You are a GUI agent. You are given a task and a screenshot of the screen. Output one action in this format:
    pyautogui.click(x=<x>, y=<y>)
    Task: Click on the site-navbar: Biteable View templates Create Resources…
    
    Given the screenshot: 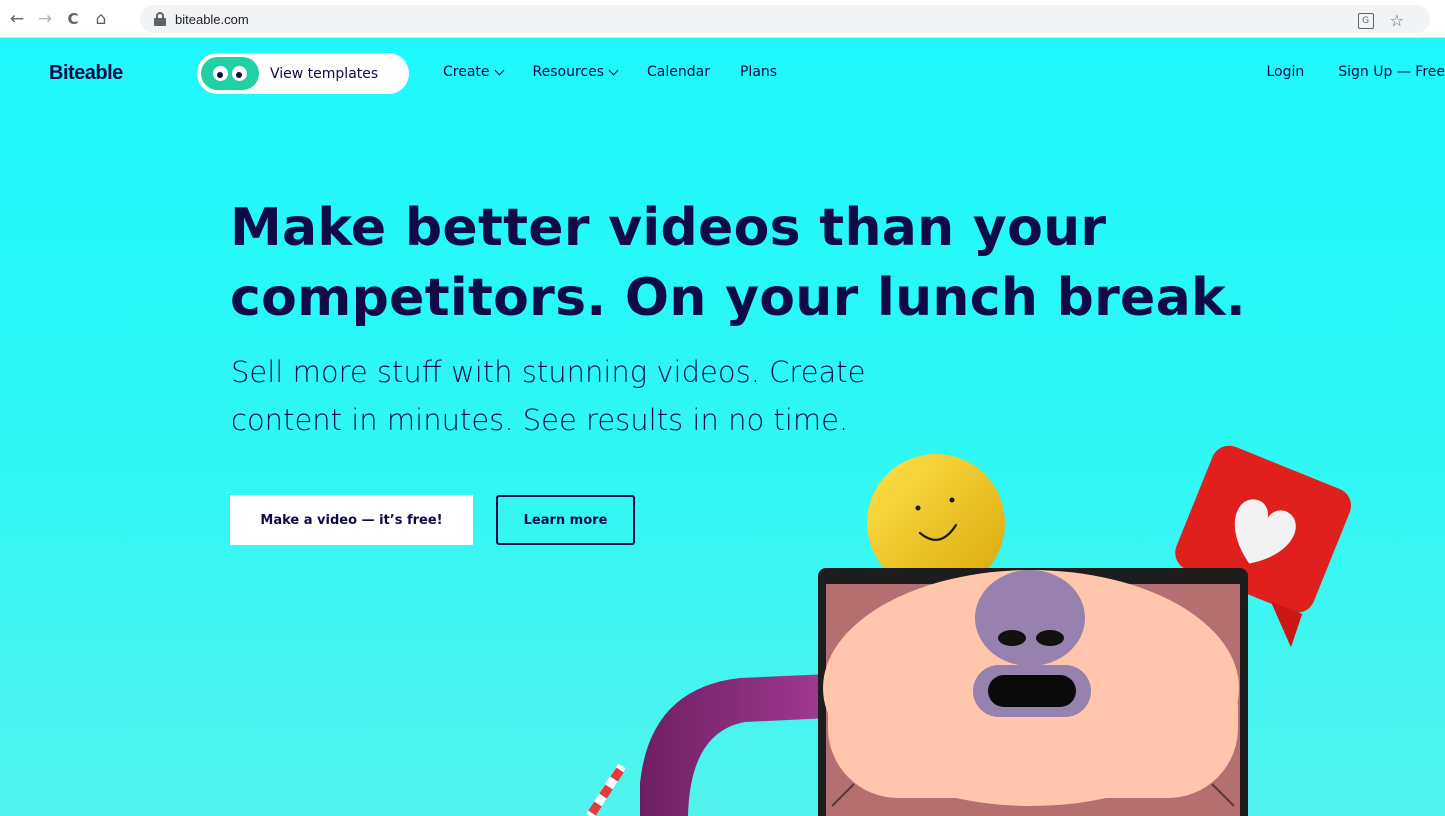 What is the action you would take?
    pyautogui.click(x=722, y=74)
    